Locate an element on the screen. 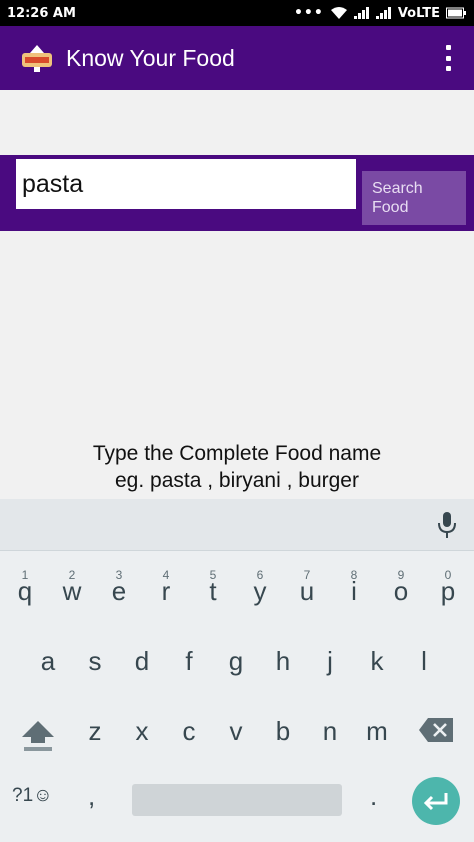 The image size is (474, 842). key-j: j is located at coordinates (330, 661).